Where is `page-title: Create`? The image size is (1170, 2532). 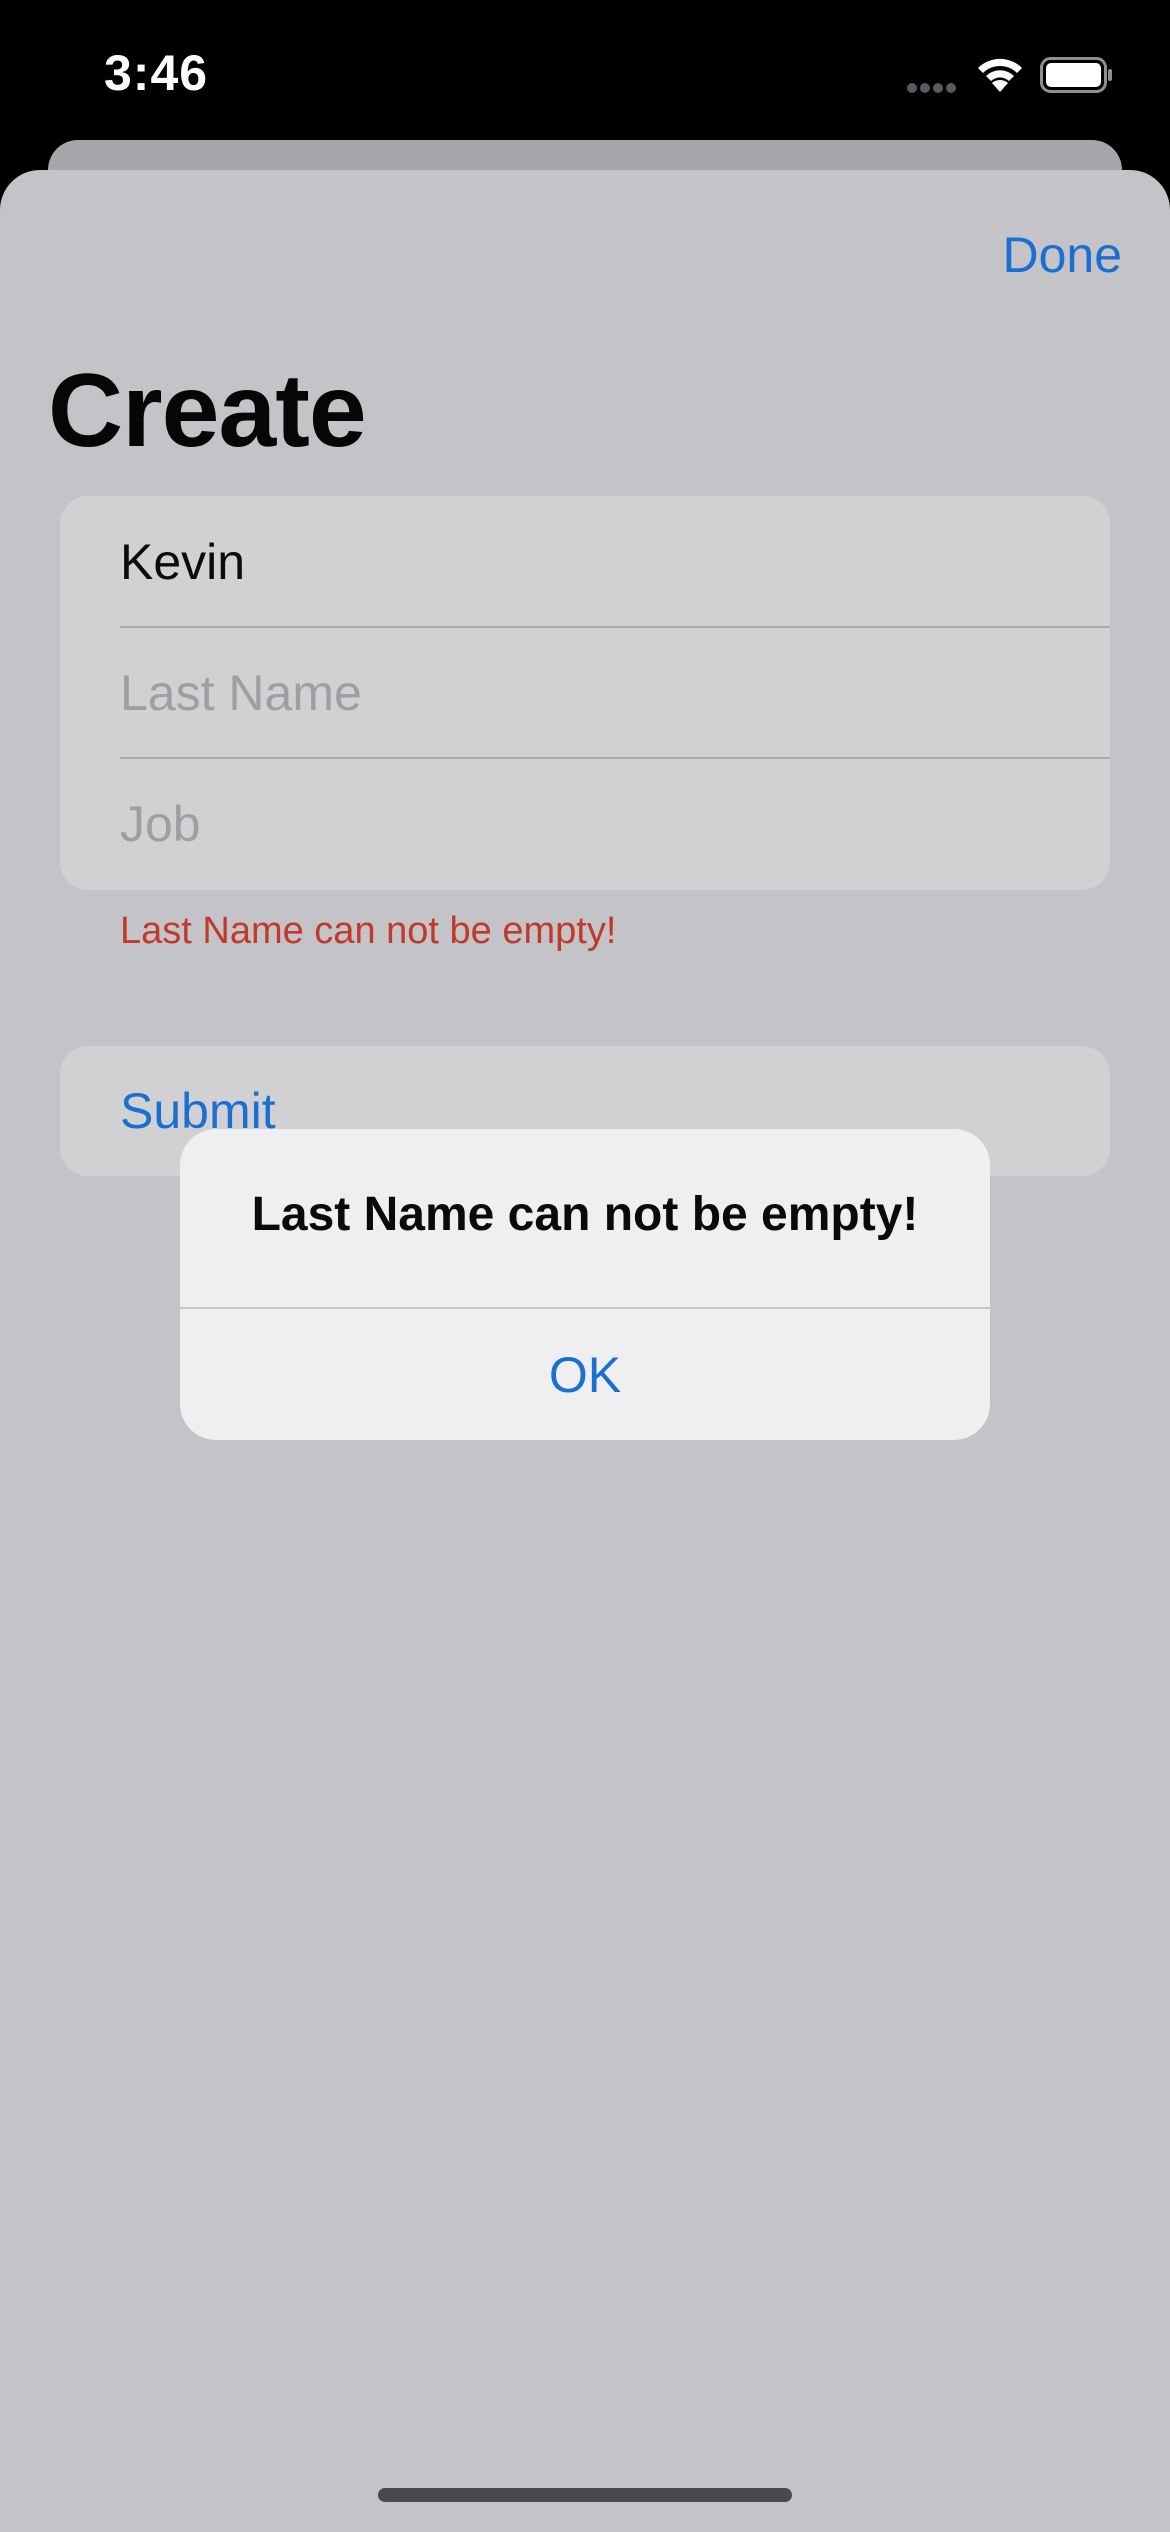 page-title: Create is located at coordinates (207, 411).